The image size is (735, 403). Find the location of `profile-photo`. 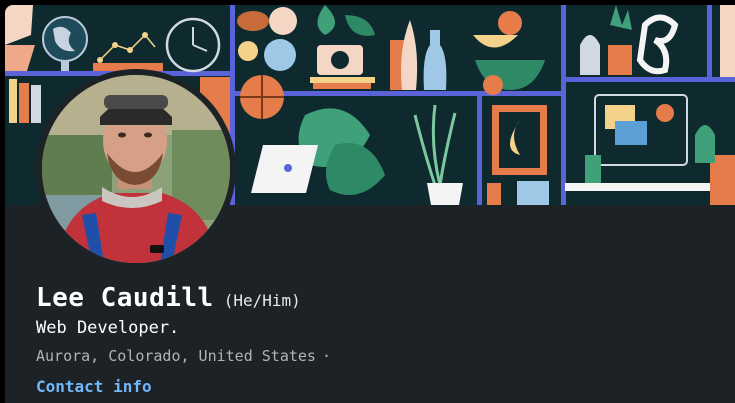

profile-photo is located at coordinates (136, 169).